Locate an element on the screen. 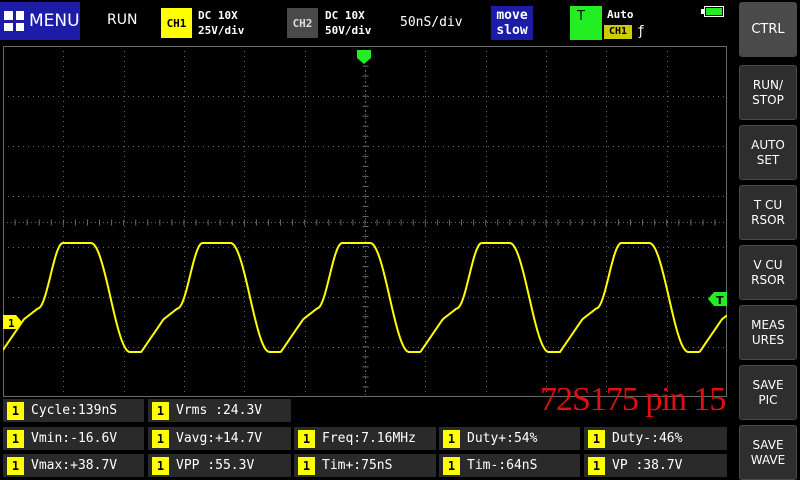  move-speed-toggle: move slow is located at coordinates (512, 23).